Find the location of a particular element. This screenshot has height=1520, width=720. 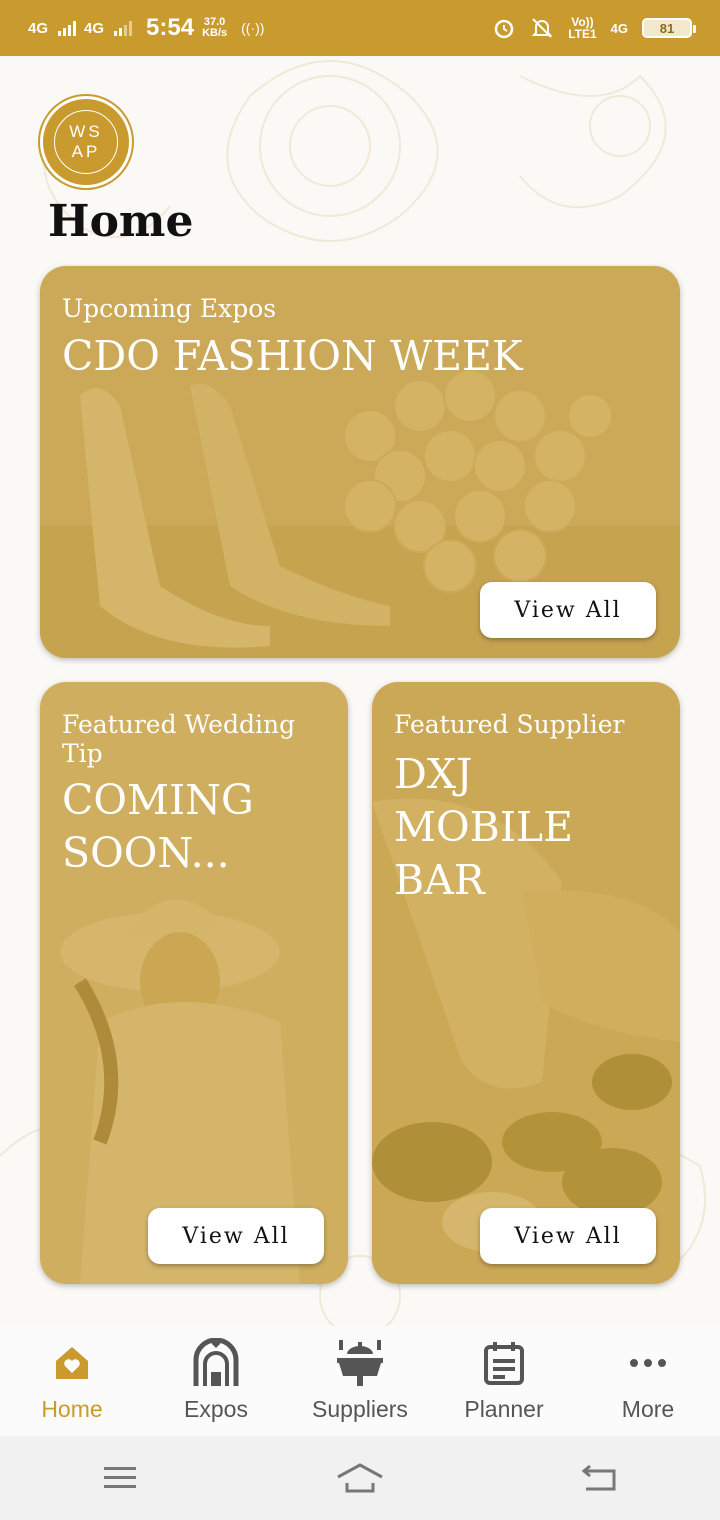

network-type-label: 4G is located at coordinates (619, 28).